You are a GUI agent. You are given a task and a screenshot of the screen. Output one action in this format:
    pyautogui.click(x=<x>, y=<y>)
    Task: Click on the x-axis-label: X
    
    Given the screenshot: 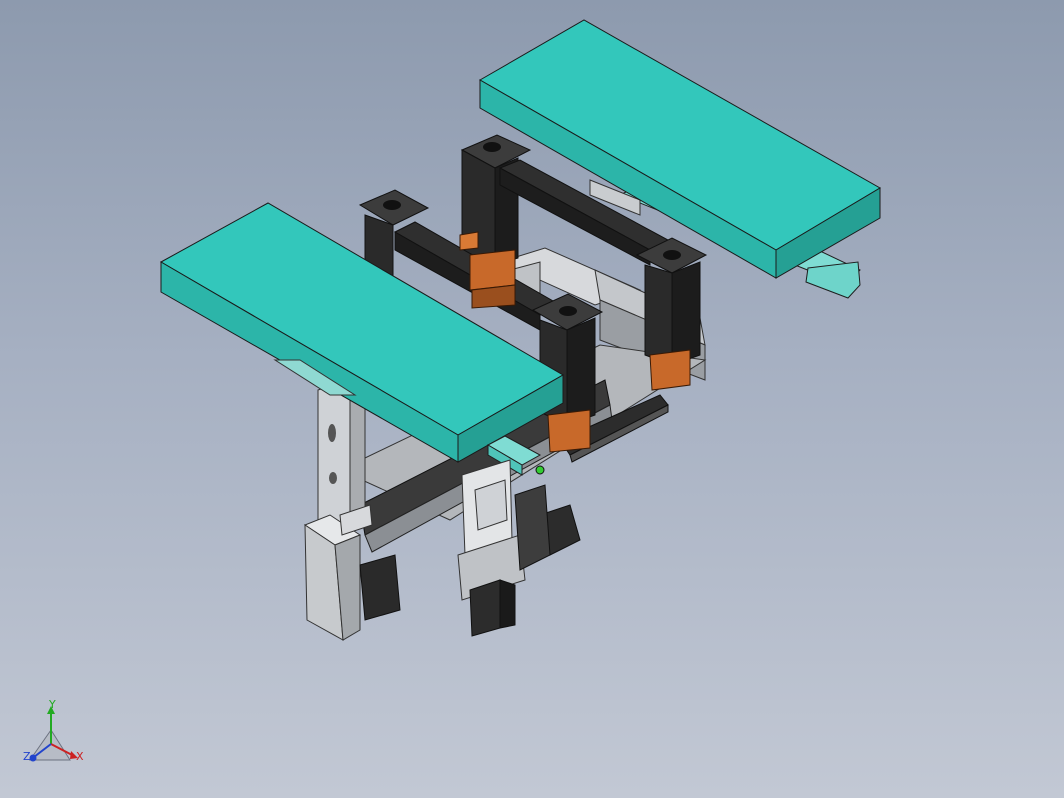 What is the action you would take?
    pyautogui.click(x=80, y=756)
    